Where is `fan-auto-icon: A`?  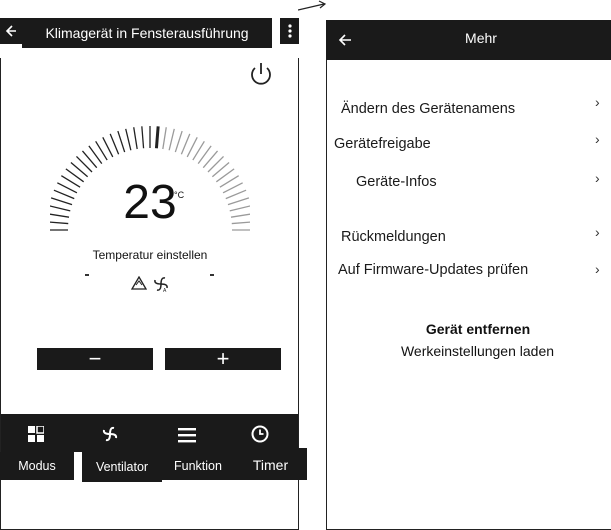
fan-auto-icon: A is located at coordinates (161, 285).